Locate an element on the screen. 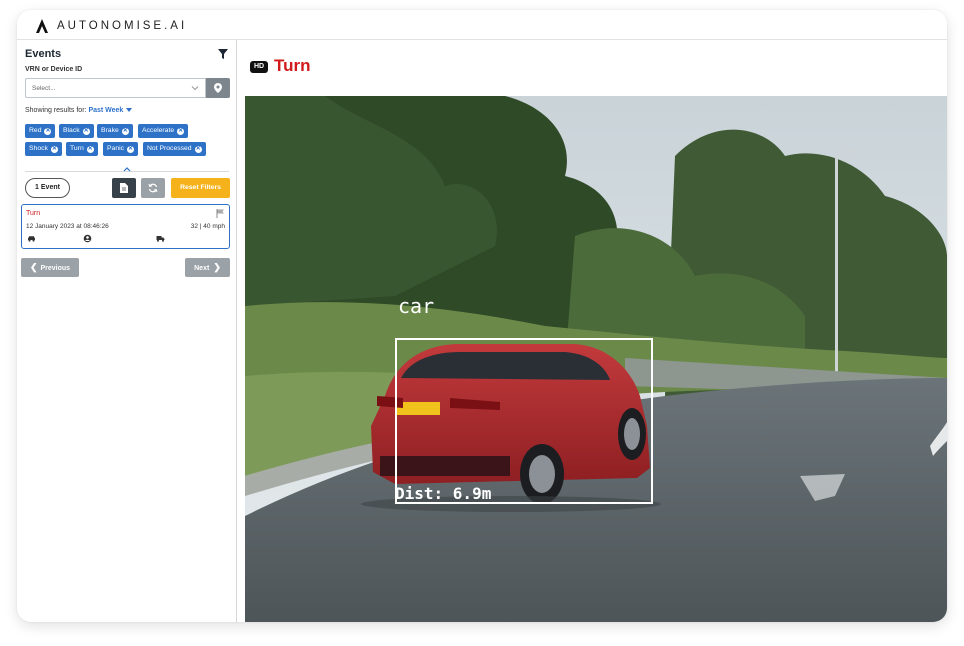 Image resolution: width=964 pixels, height=646 pixels. filter-chip-panic: Panic ✕ is located at coordinates (121, 149).